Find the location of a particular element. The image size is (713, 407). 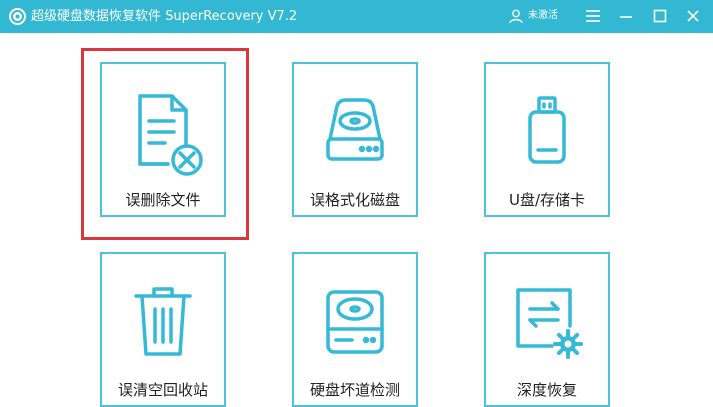

usb-drive-icon is located at coordinates (547, 130).